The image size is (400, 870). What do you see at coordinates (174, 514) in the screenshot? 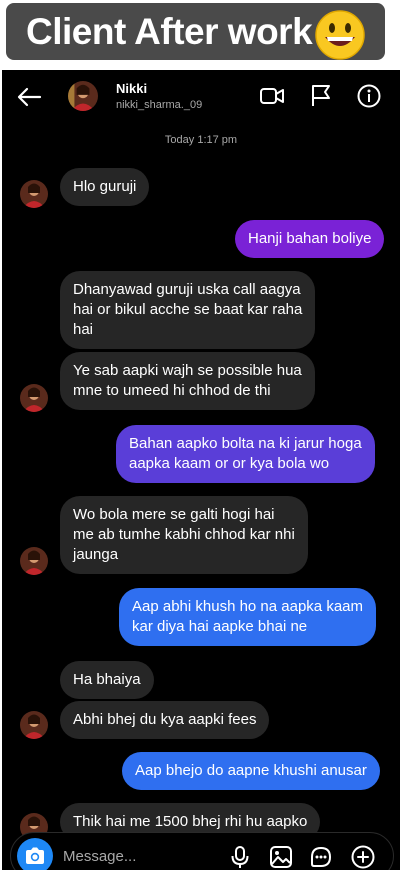
I see `message-line: Wo bola mere se galti hogi hai` at bounding box center [174, 514].